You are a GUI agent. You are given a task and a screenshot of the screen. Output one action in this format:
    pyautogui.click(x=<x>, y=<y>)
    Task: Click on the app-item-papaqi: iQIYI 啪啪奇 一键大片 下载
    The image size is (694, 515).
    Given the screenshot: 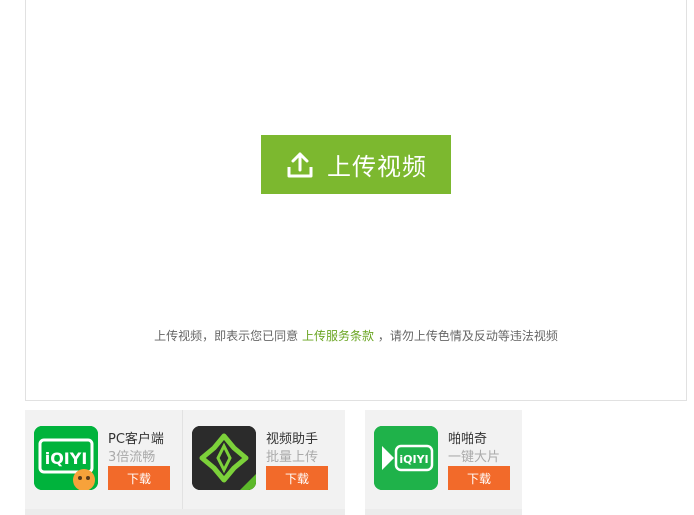 What is the action you would take?
    pyautogui.click(x=448, y=461)
    